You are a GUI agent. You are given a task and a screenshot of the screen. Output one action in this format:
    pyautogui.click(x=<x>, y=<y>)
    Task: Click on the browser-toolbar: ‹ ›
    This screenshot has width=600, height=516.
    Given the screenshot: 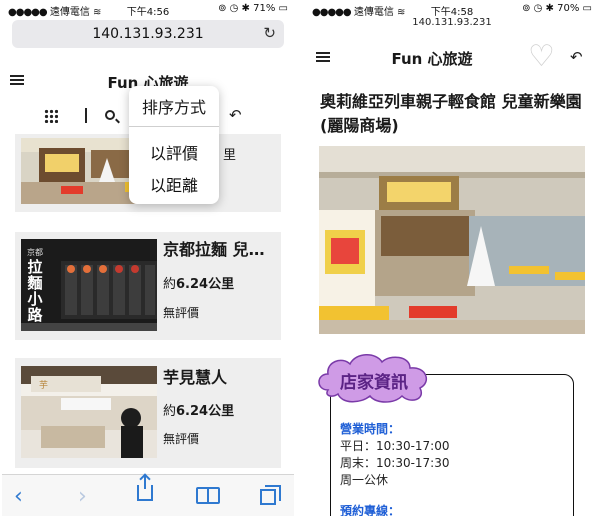 What is the action you would take?
    pyautogui.click(x=148, y=495)
    